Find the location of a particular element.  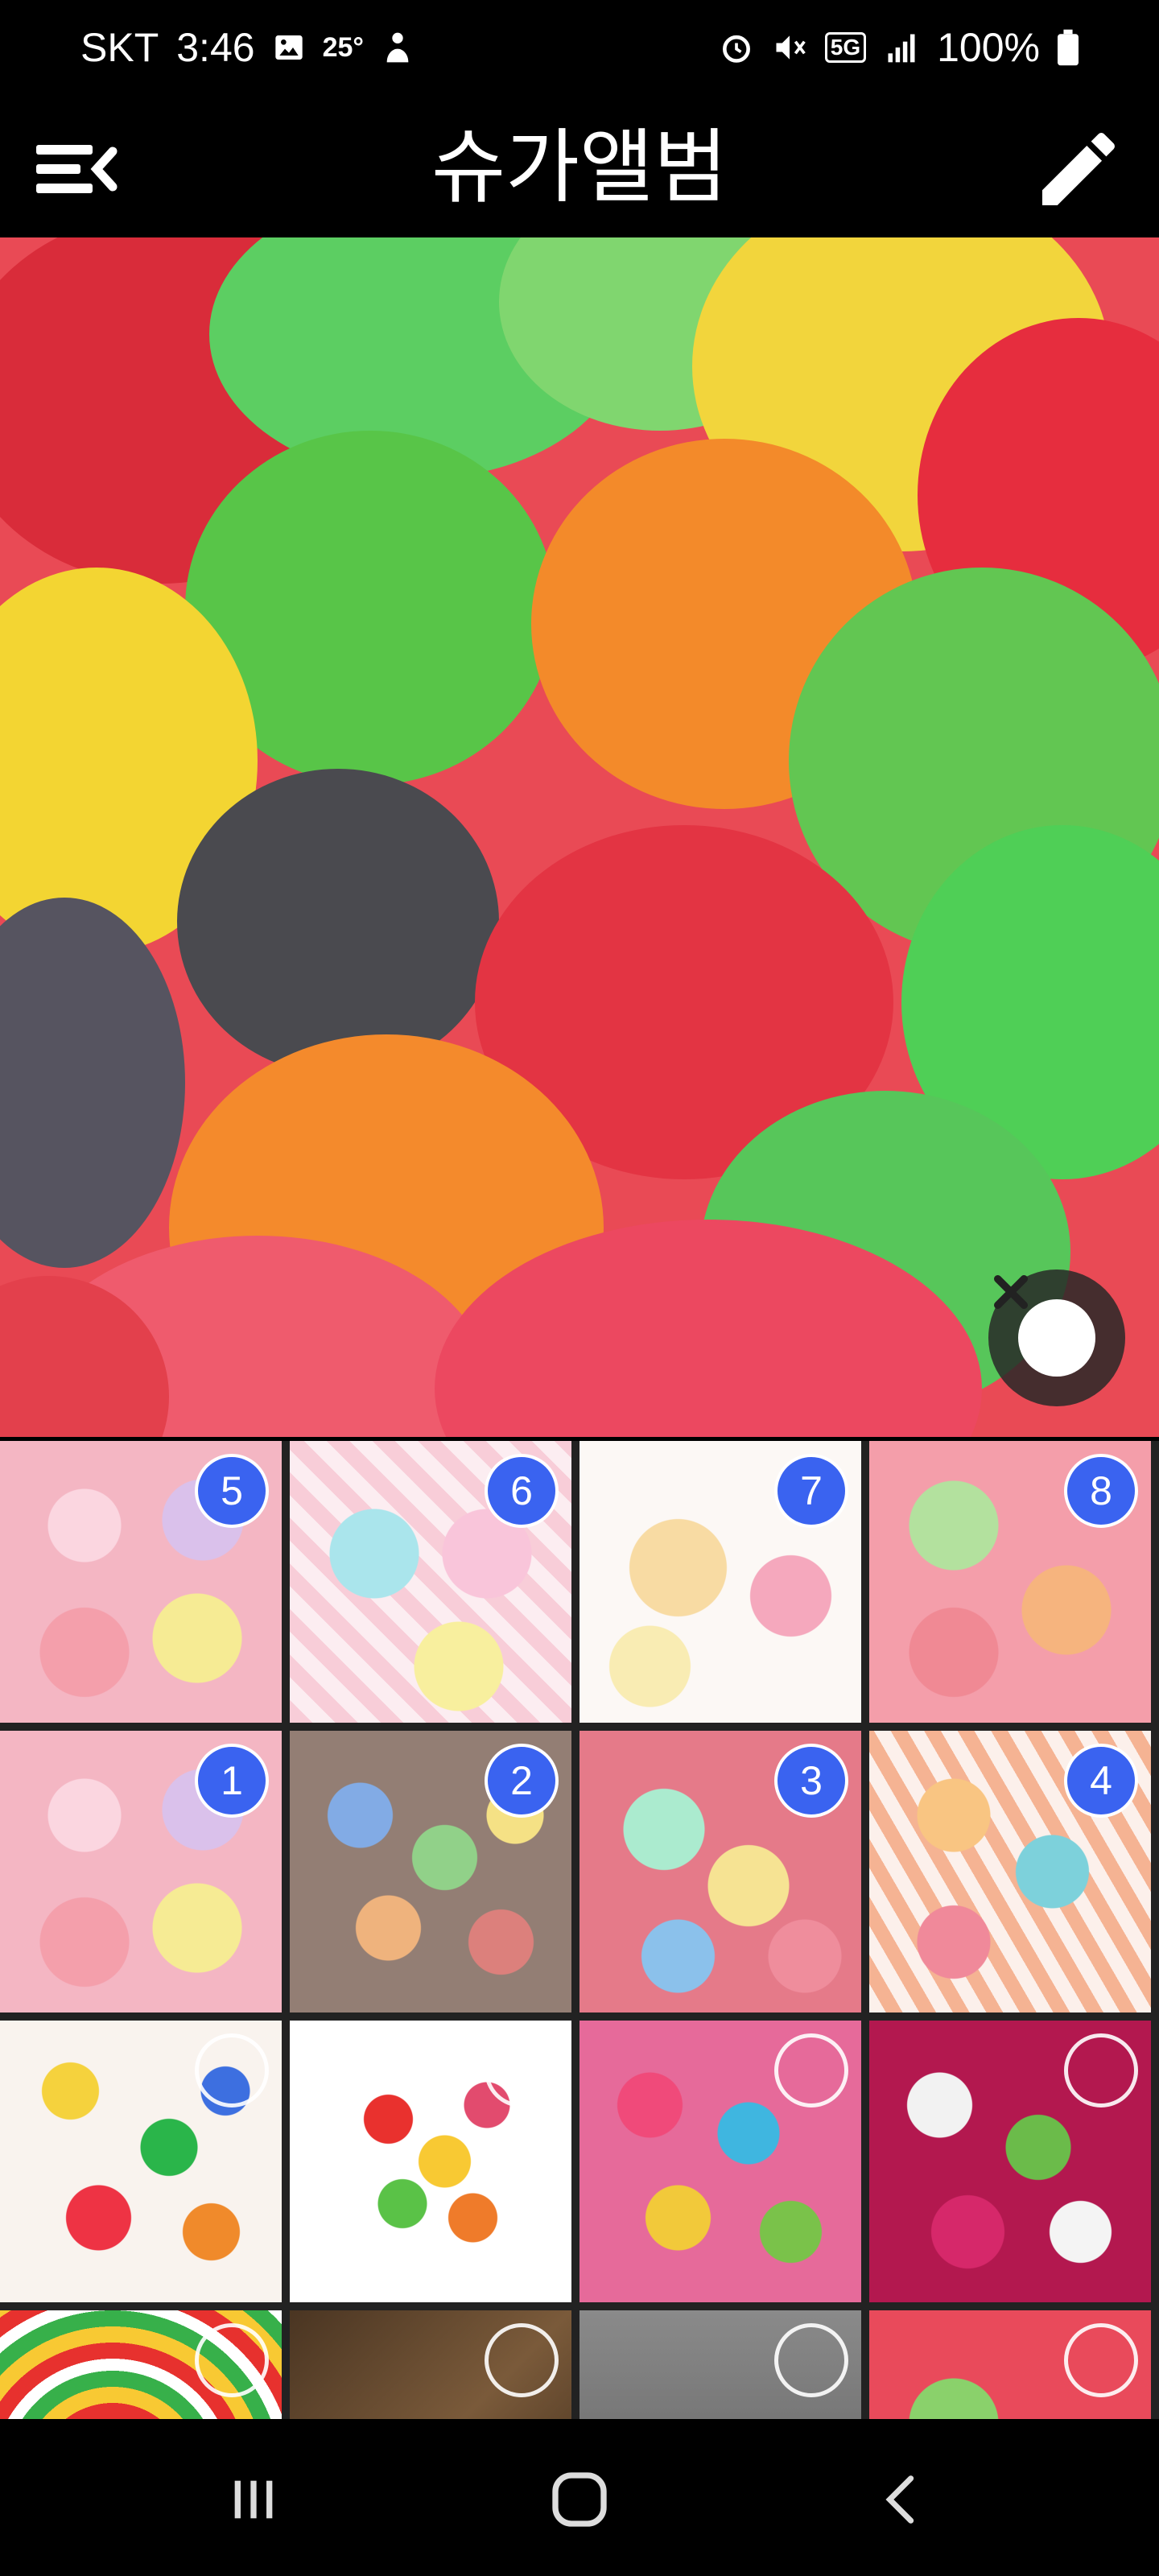

5g-icon: 5G is located at coordinates (845, 47).